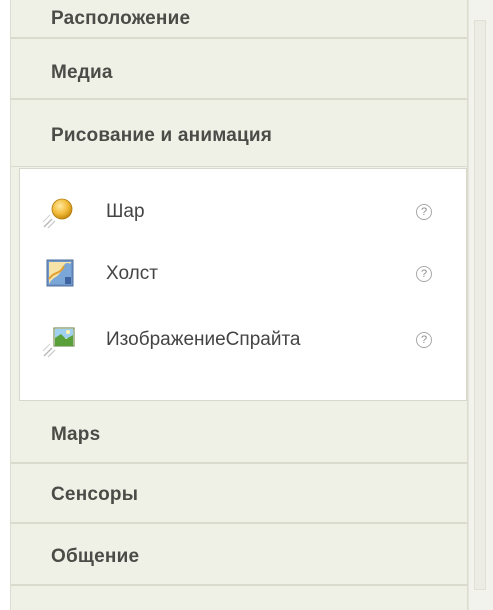 The image size is (493, 610). What do you see at coordinates (59, 340) in the screenshot?
I see `image-sprite-icon` at bounding box center [59, 340].